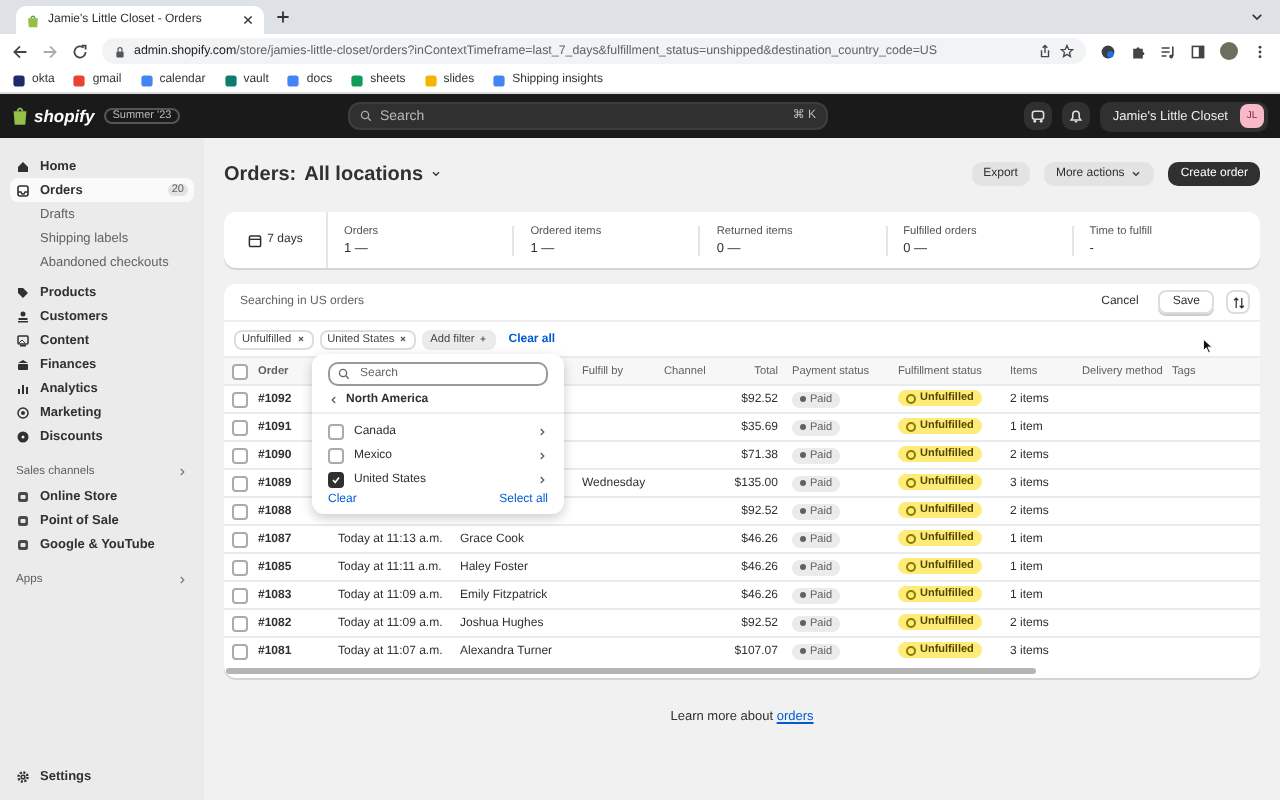  Describe the element at coordinates (1138, 51) in the screenshot. I see `puzzle-icon` at that location.